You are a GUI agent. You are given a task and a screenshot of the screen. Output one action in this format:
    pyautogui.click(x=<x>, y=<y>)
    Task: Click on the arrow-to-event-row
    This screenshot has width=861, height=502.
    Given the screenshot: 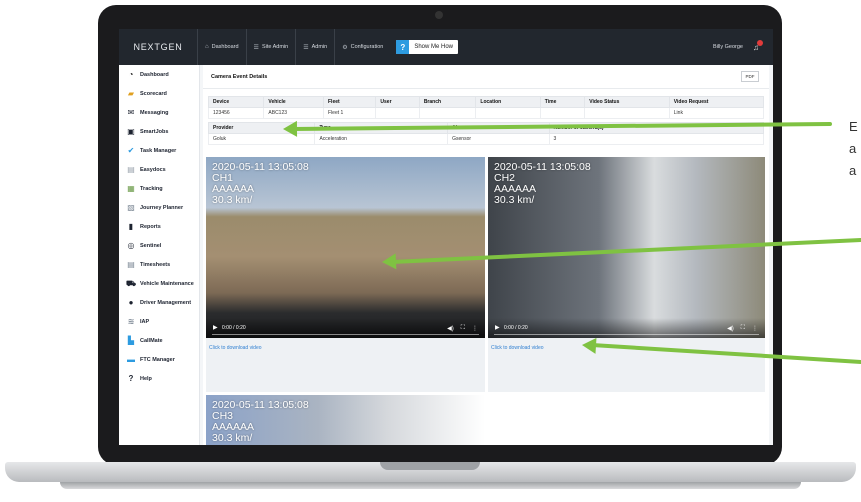 What is the action you would take?
    pyautogui.click(x=561, y=126)
    